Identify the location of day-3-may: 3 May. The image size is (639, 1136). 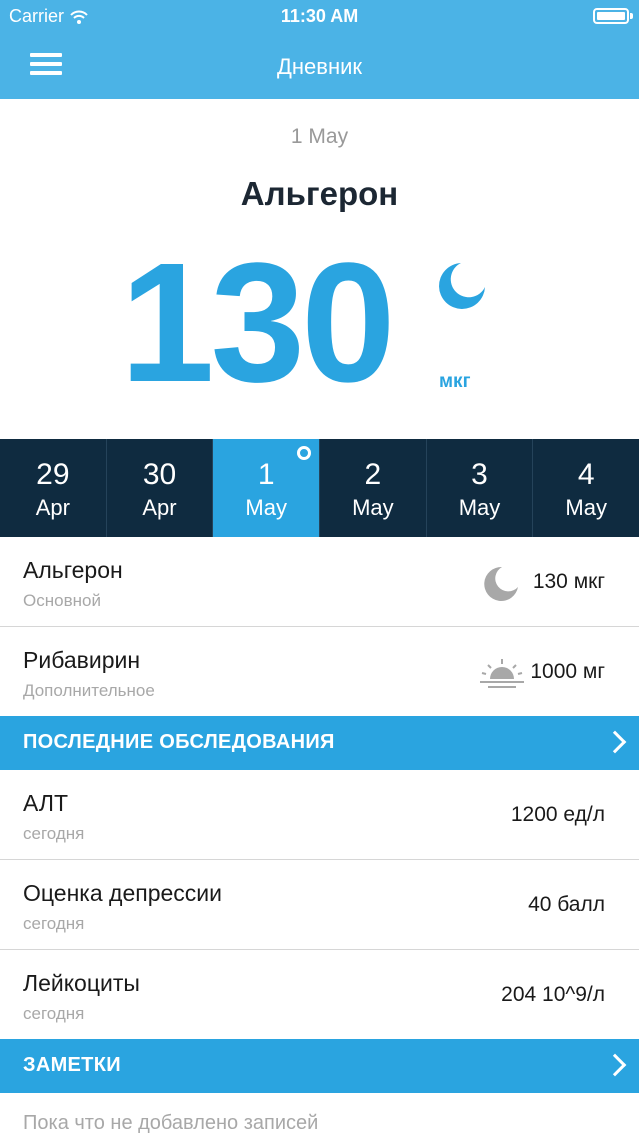
(480, 488).